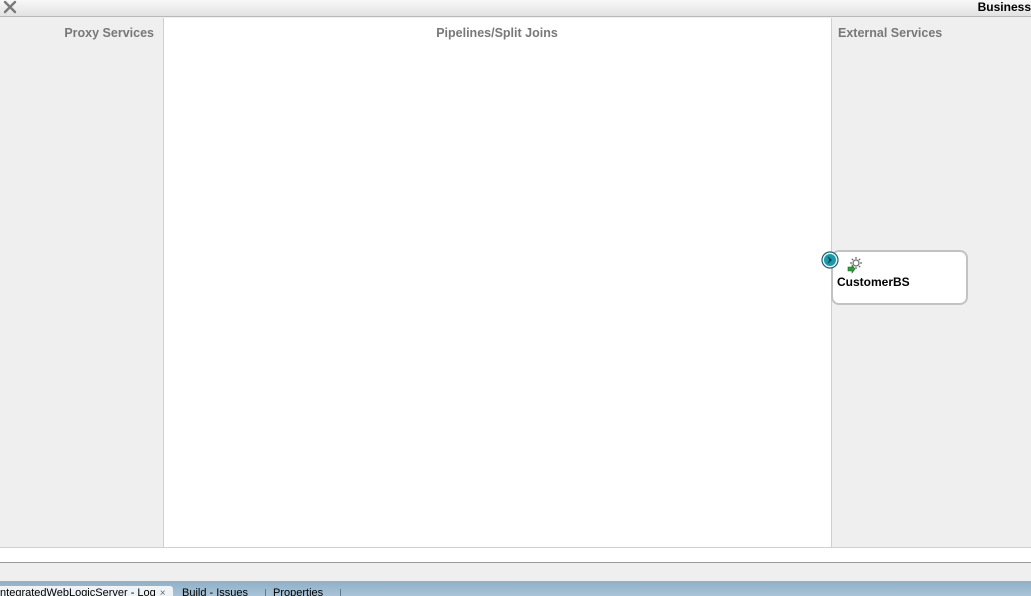 The image size is (1031, 596). What do you see at coordinates (82, 282) in the screenshot?
I see `proxy-services-lane: Proxy Services` at bounding box center [82, 282].